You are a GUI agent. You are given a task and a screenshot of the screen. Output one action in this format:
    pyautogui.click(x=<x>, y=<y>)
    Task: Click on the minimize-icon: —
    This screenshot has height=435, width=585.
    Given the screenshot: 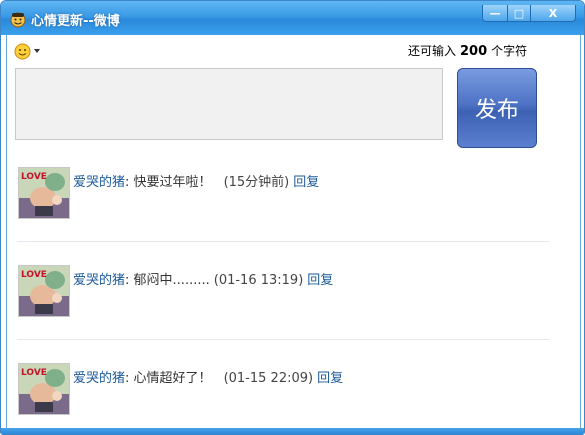 What is the action you would take?
    pyautogui.click(x=495, y=13)
    